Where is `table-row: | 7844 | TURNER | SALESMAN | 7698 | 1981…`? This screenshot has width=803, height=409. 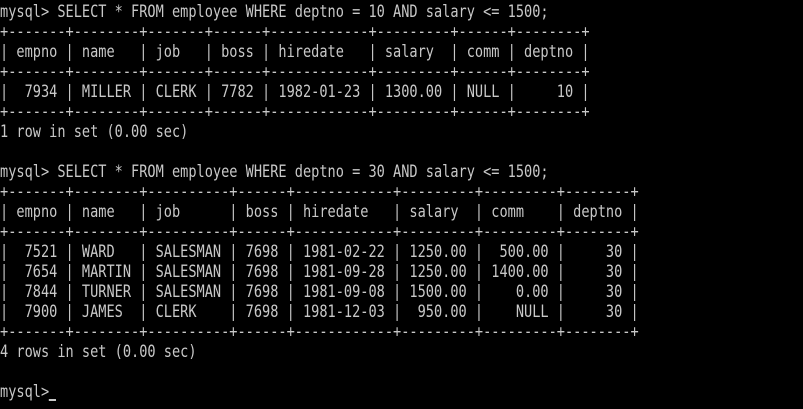
table-row: | 7844 | TURNER | SALESMAN | 7698 | 1981… is located at coordinates (319, 292).